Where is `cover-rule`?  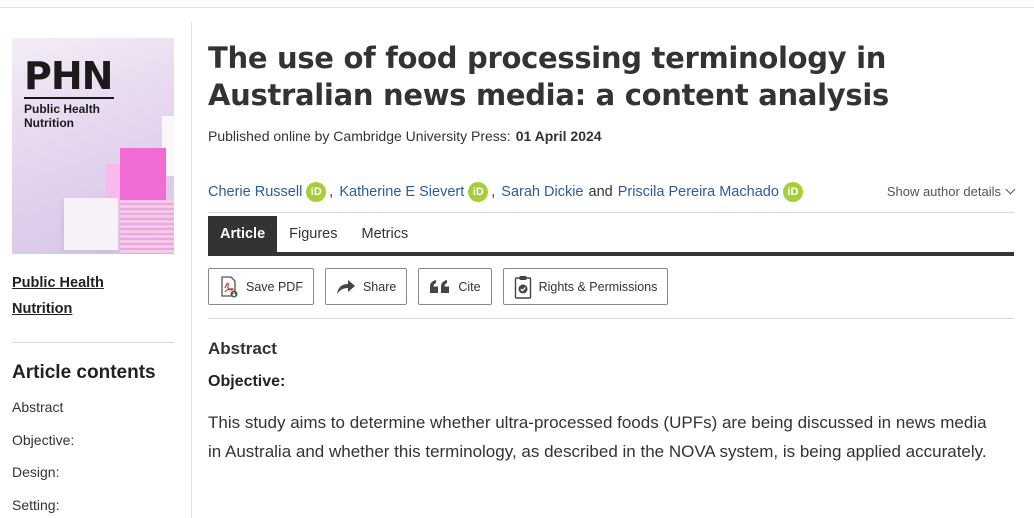
cover-rule is located at coordinates (69, 98).